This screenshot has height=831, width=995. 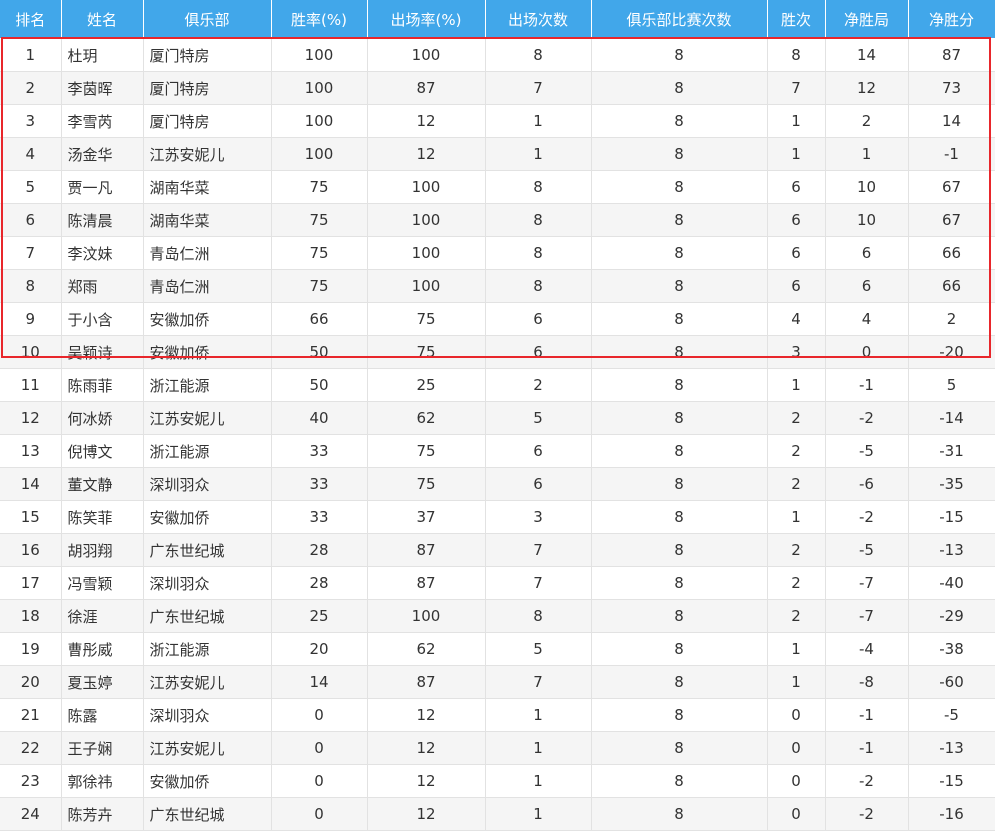 I want to click on win-rate-cell: 0, so click(x=319, y=814).